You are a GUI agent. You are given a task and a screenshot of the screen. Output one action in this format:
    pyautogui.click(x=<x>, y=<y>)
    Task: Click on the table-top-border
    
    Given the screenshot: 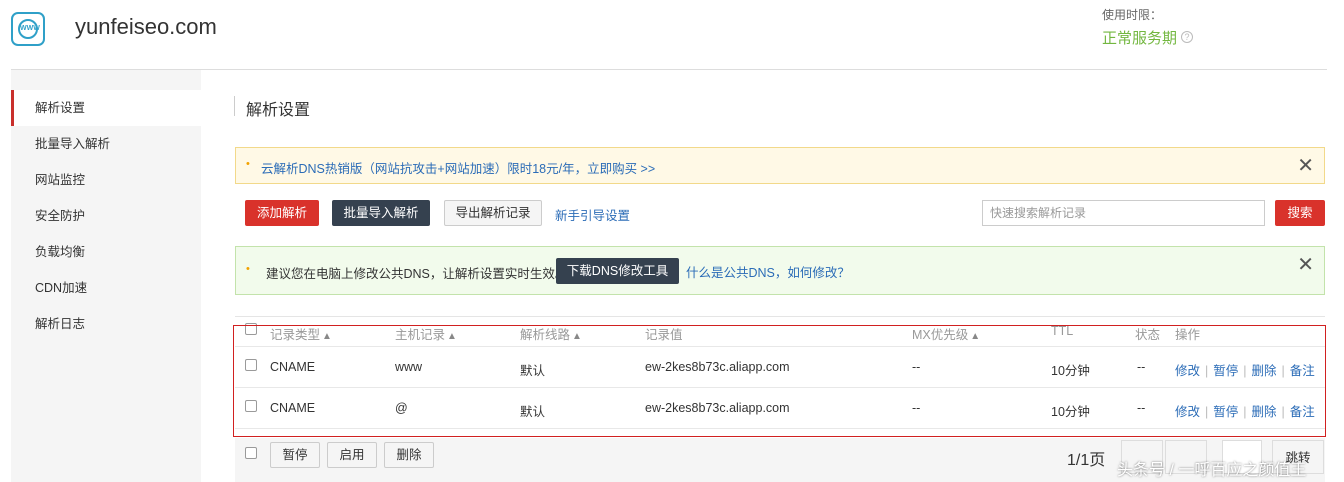 What is the action you would take?
    pyautogui.click(x=780, y=316)
    